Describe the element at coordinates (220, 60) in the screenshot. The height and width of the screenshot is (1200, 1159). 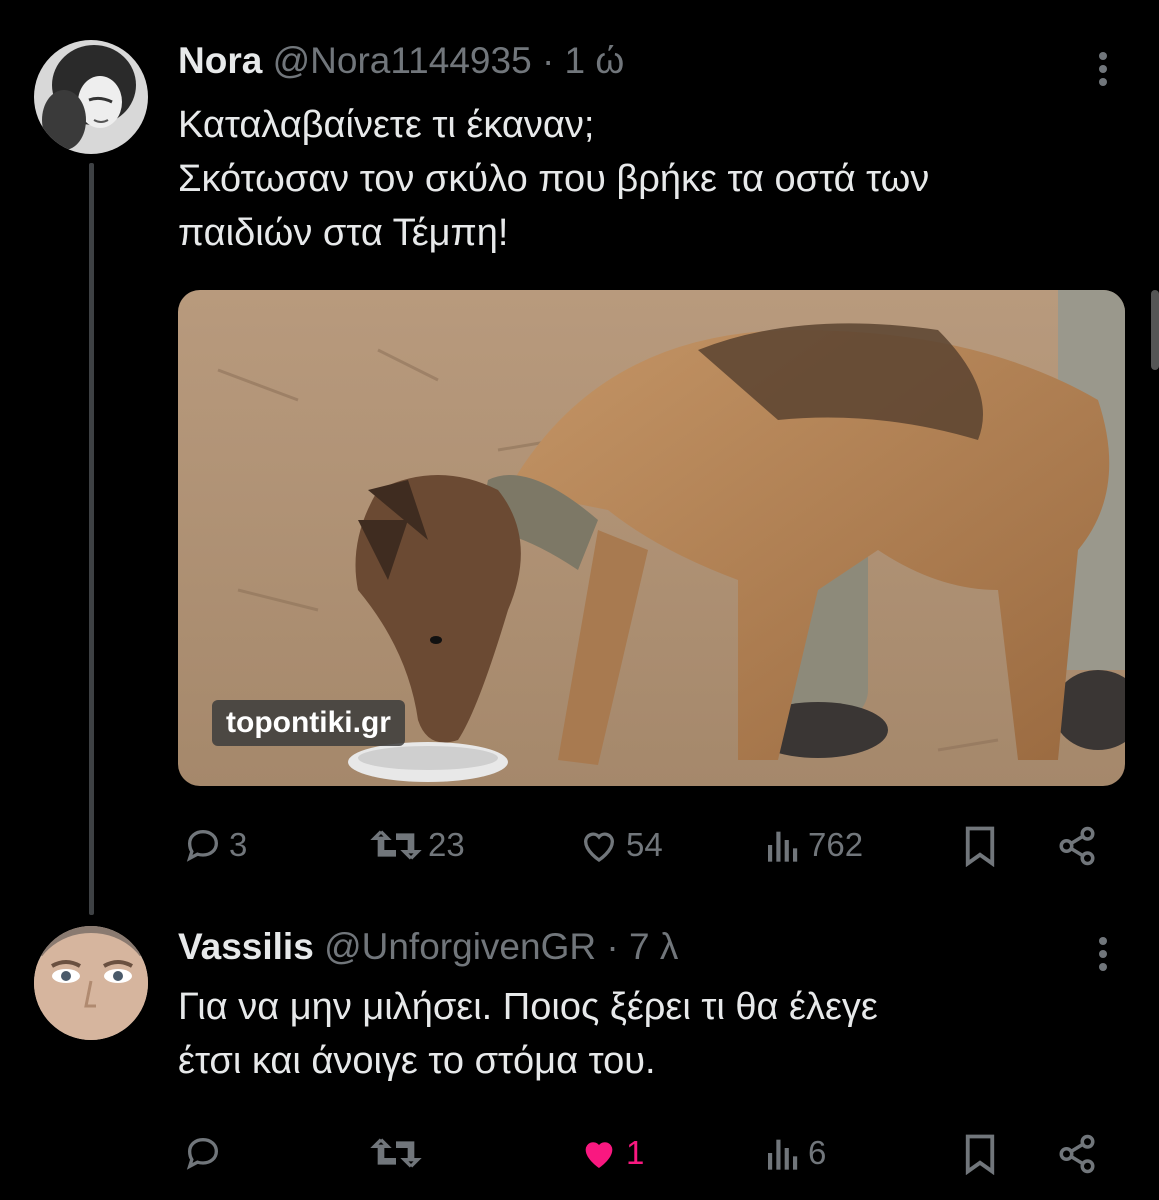
I see `display-name: Nora` at that location.